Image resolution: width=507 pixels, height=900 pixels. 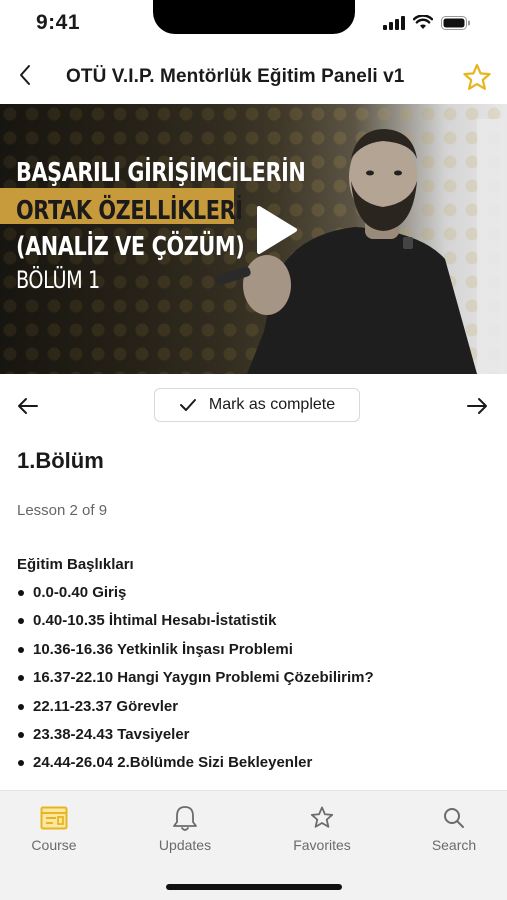 I want to click on topic-item: 23.38-24.43 Tavsiyeler, so click(x=195, y=738).